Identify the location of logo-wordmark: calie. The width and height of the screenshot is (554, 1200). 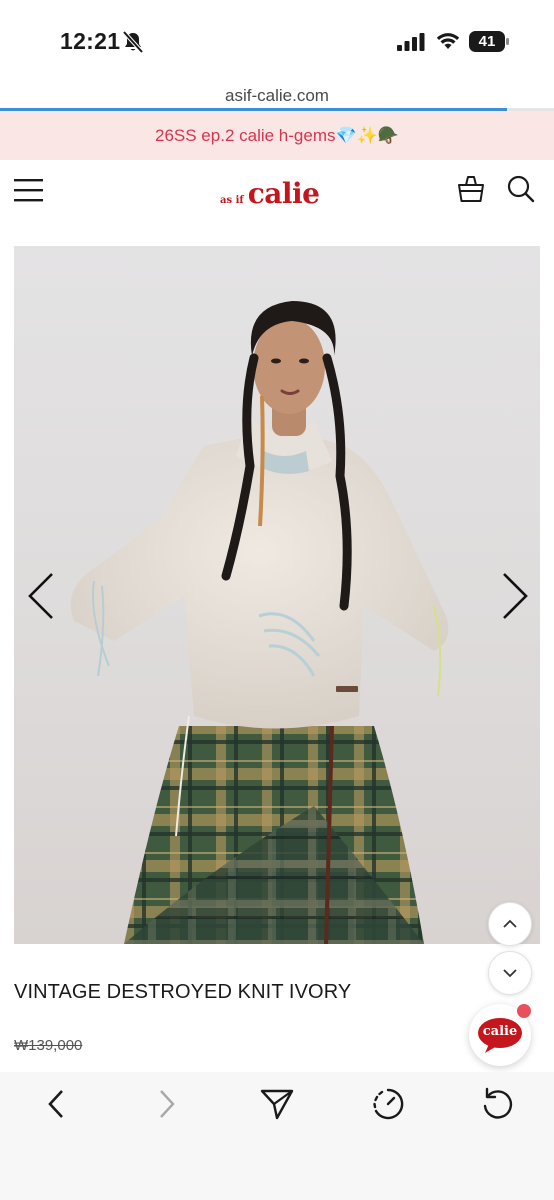
(283, 193).